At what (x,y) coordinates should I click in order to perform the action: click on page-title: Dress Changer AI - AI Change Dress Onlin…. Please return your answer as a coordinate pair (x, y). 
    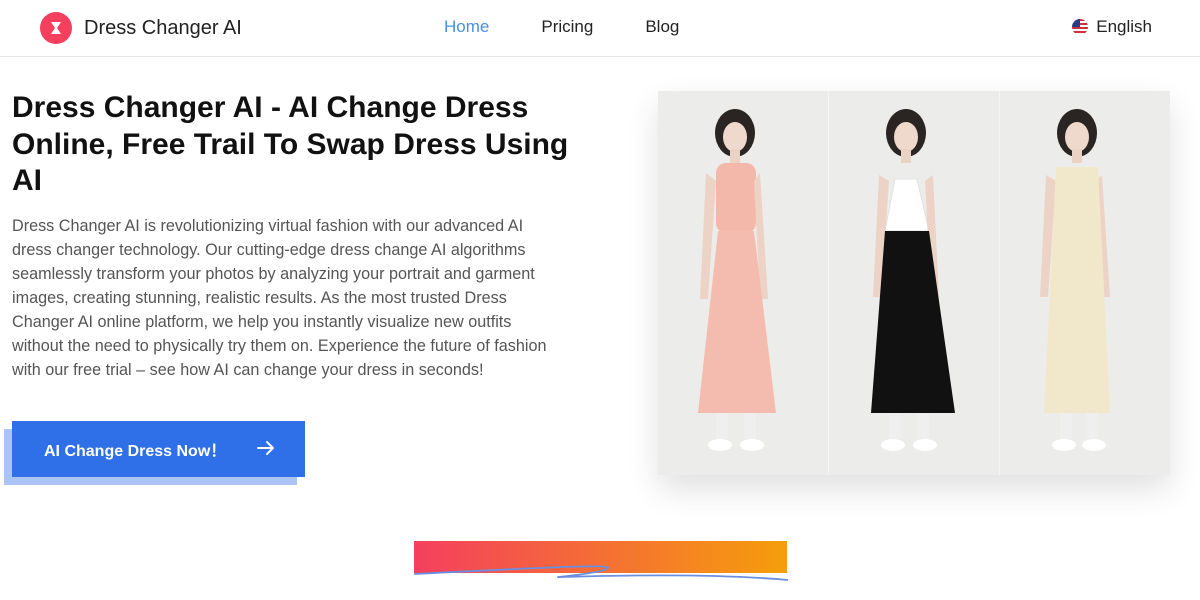
    Looking at the image, I should click on (290, 144).